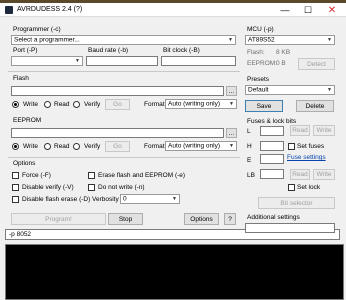 Image resolution: width=346 pixels, height=300 pixels. What do you see at coordinates (291, 187) in the screenshot?
I see `set-lock-checkbox` at bounding box center [291, 187].